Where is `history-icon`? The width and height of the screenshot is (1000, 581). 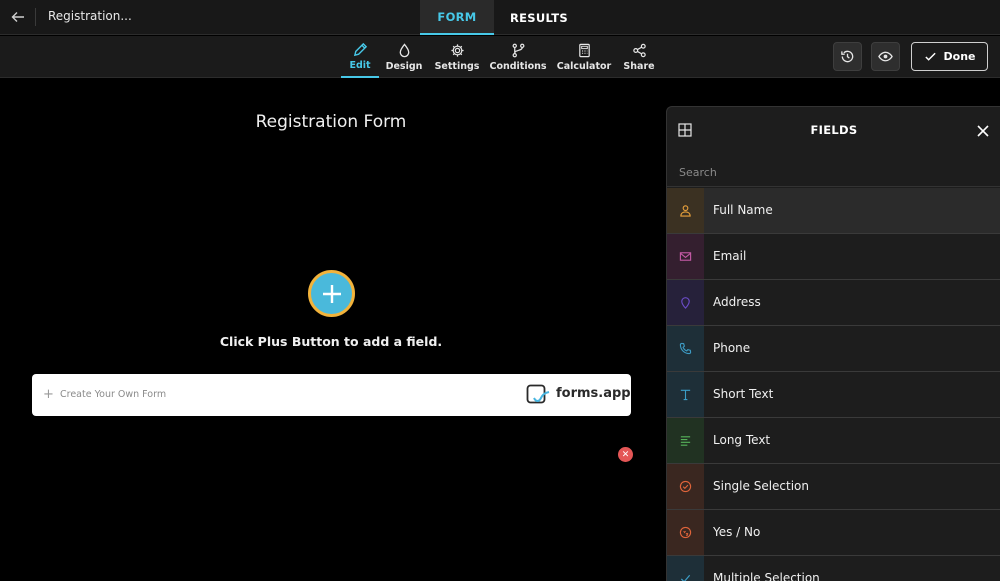
history-icon is located at coordinates (847, 56).